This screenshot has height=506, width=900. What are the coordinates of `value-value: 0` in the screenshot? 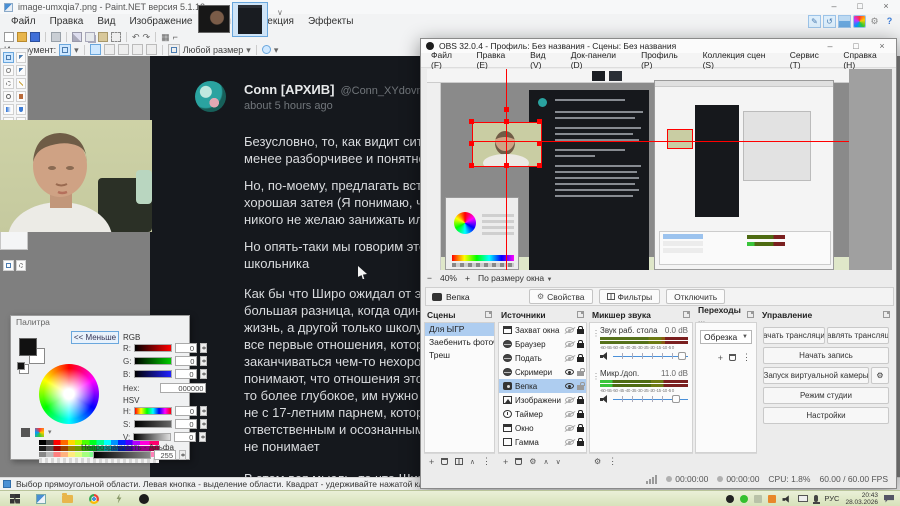 It's located at (185, 437).